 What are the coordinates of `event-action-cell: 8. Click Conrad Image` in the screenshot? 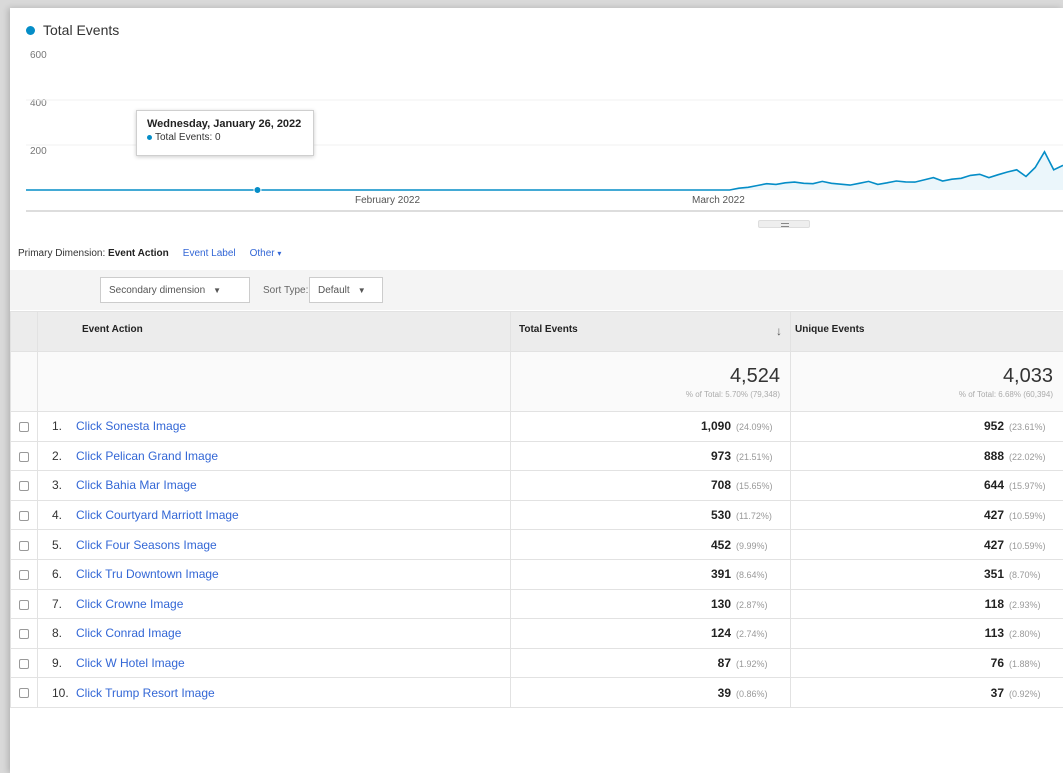 It's located at (274, 633).